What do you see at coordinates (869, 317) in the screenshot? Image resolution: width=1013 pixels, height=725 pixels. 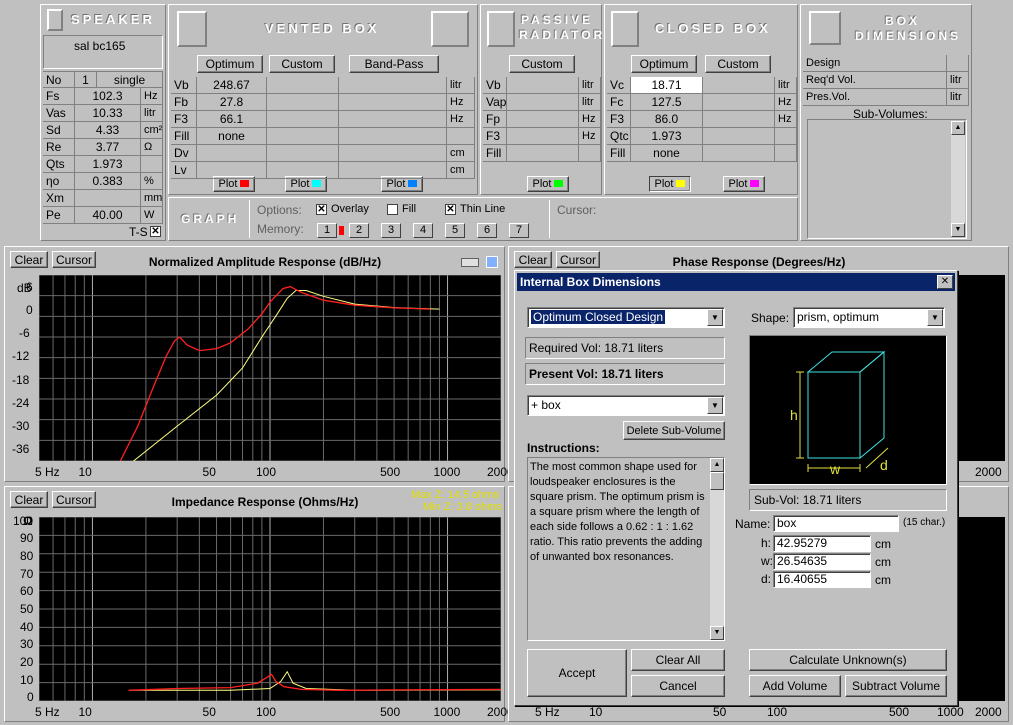 I see `shape-select: prism, optimum ▼` at bounding box center [869, 317].